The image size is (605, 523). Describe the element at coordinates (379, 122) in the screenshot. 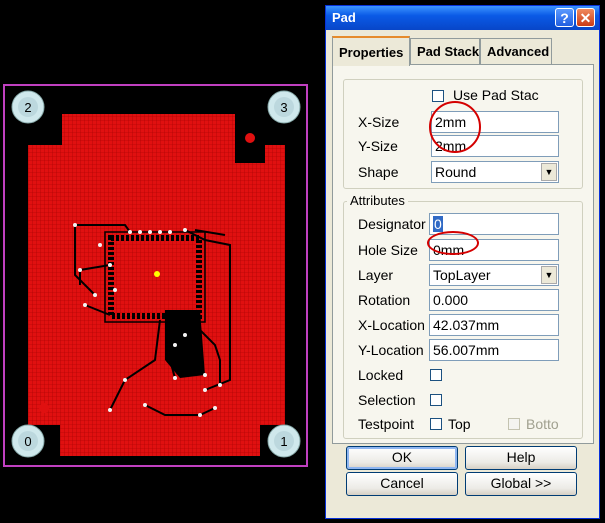

I see `x-size-label: X-Size` at that location.